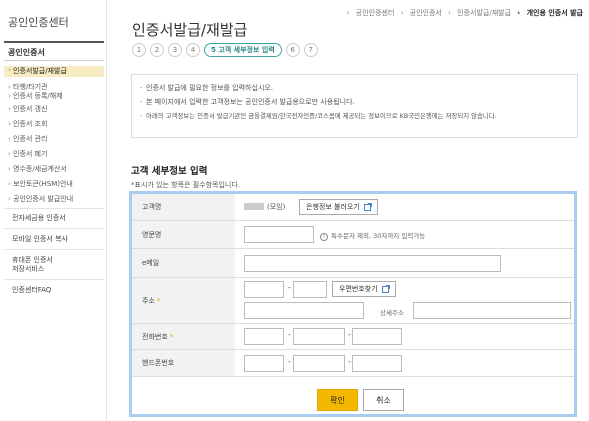 The width and height of the screenshot is (589, 421). What do you see at coordinates (54, 96) in the screenshot?
I see `sidebar-item-register: 인증서 등록/해제` at bounding box center [54, 96].